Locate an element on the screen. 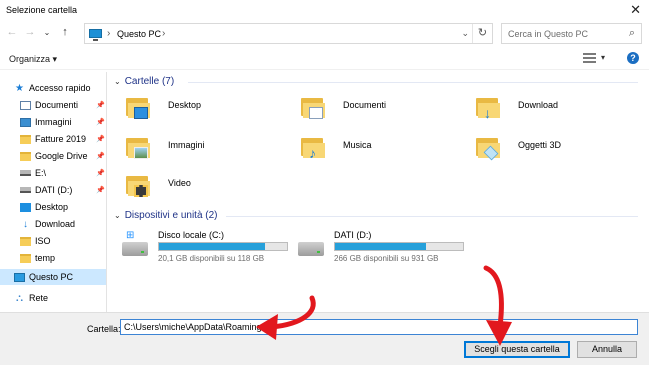 This screenshot has width=649, height=365. sidebar-item-label: Desktop is located at coordinates (52, 207).